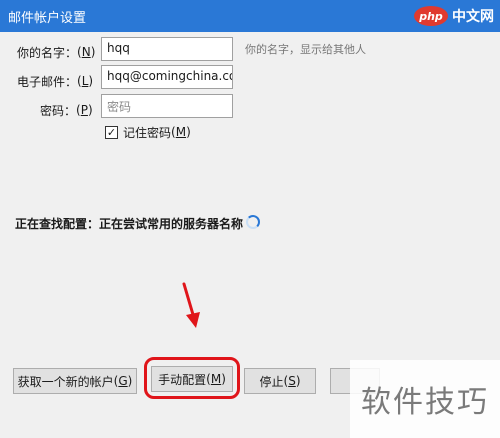 The width and height of the screenshot is (500, 438). I want to click on stop-button: 停止(S), so click(280, 381).